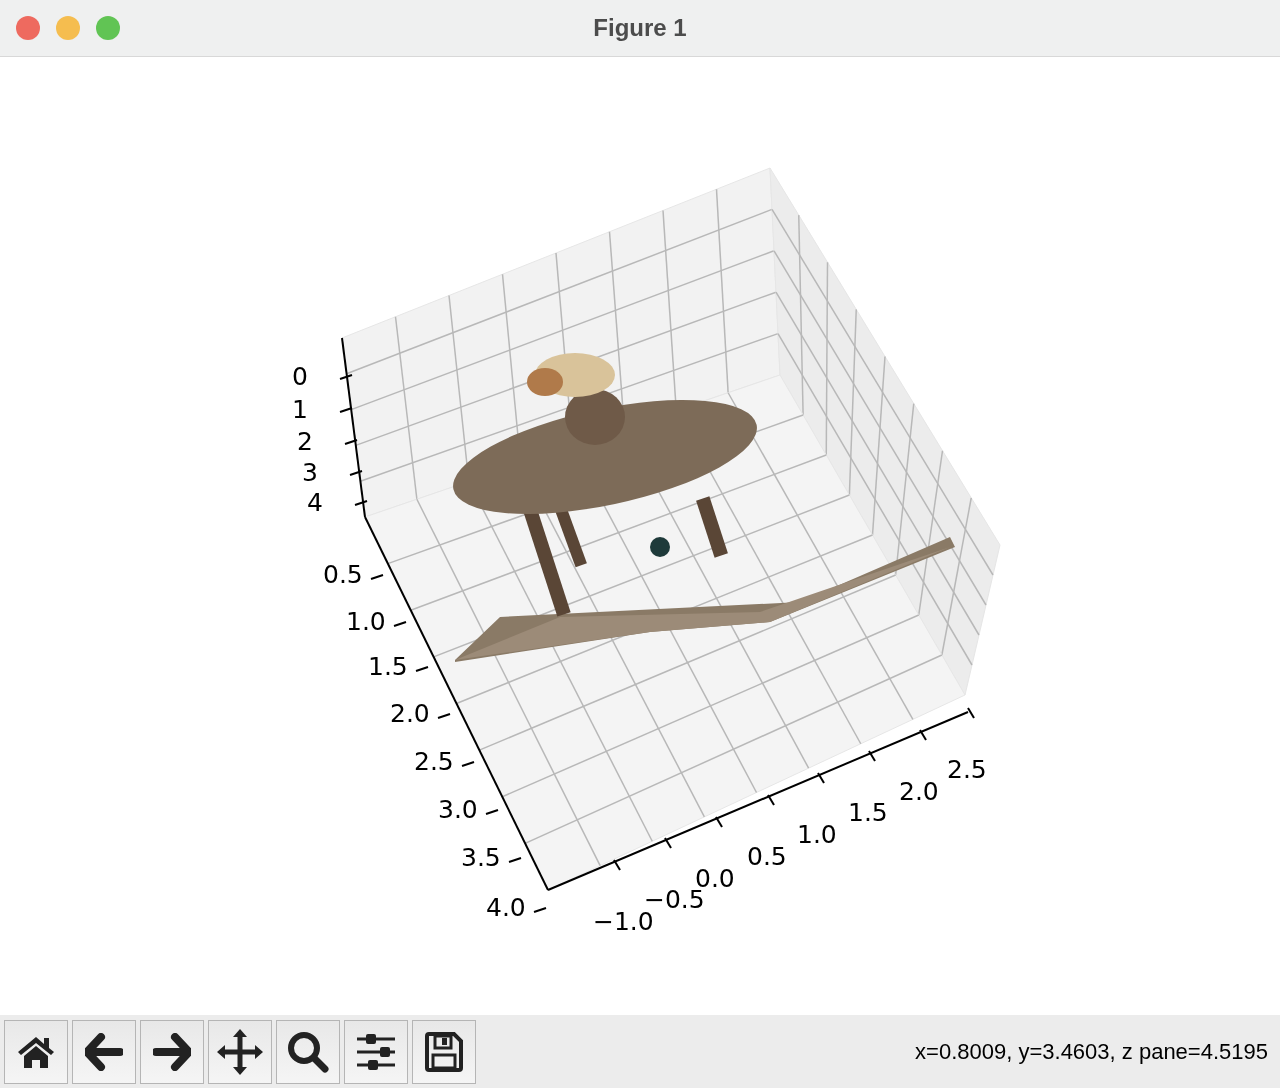  What do you see at coordinates (366, 621) in the screenshot?
I see `y-tick-label: 1.0` at bounding box center [366, 621].